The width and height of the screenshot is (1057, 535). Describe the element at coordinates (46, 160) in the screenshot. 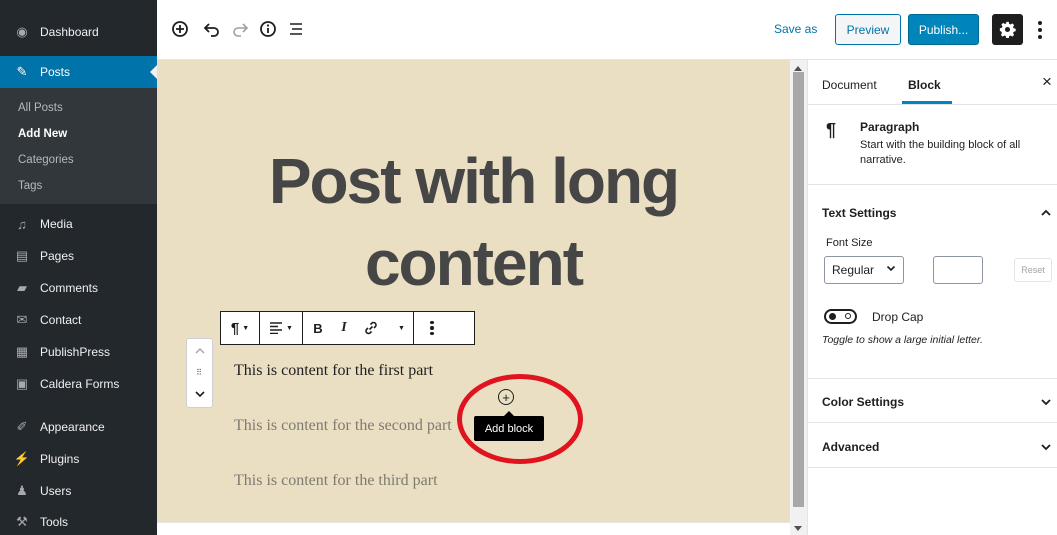

I see `submenu-categories: Categories` at that location.